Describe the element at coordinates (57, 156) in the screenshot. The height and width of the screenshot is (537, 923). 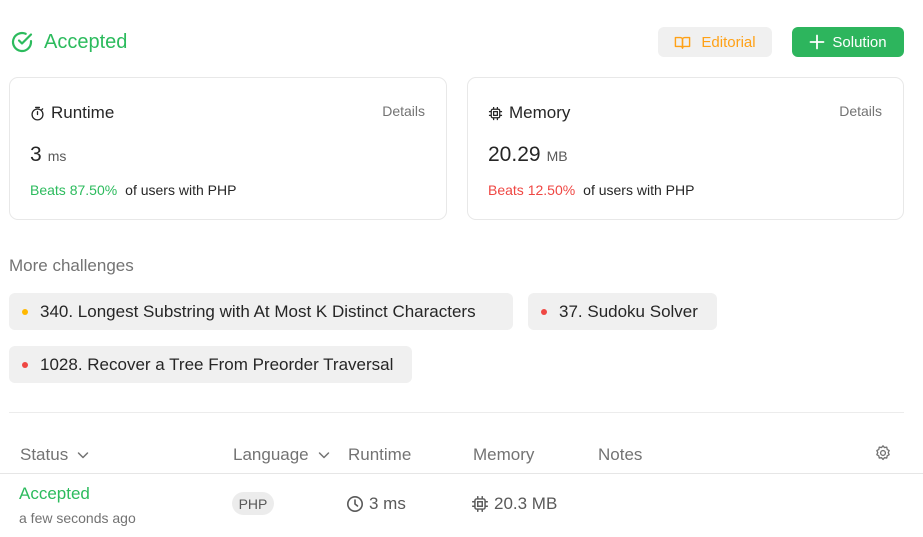
I see `runtime-unit: ms` at that location.